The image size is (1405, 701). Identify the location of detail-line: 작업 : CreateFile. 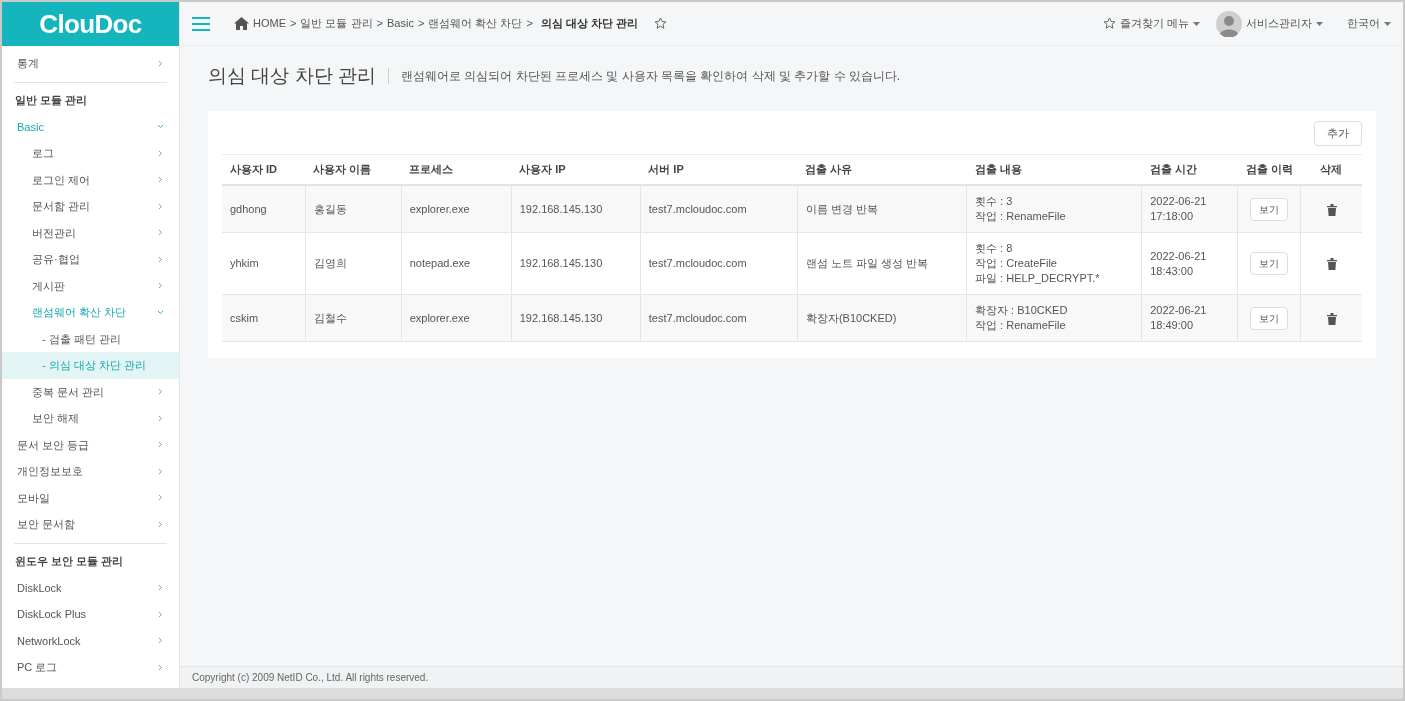
(1016, 263).